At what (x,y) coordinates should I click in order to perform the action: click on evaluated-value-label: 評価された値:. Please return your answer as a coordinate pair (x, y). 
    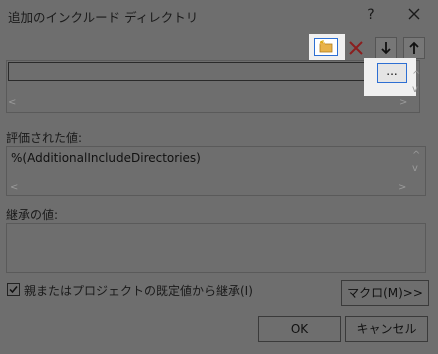
    Looking at the image, I should click on (44, 138).